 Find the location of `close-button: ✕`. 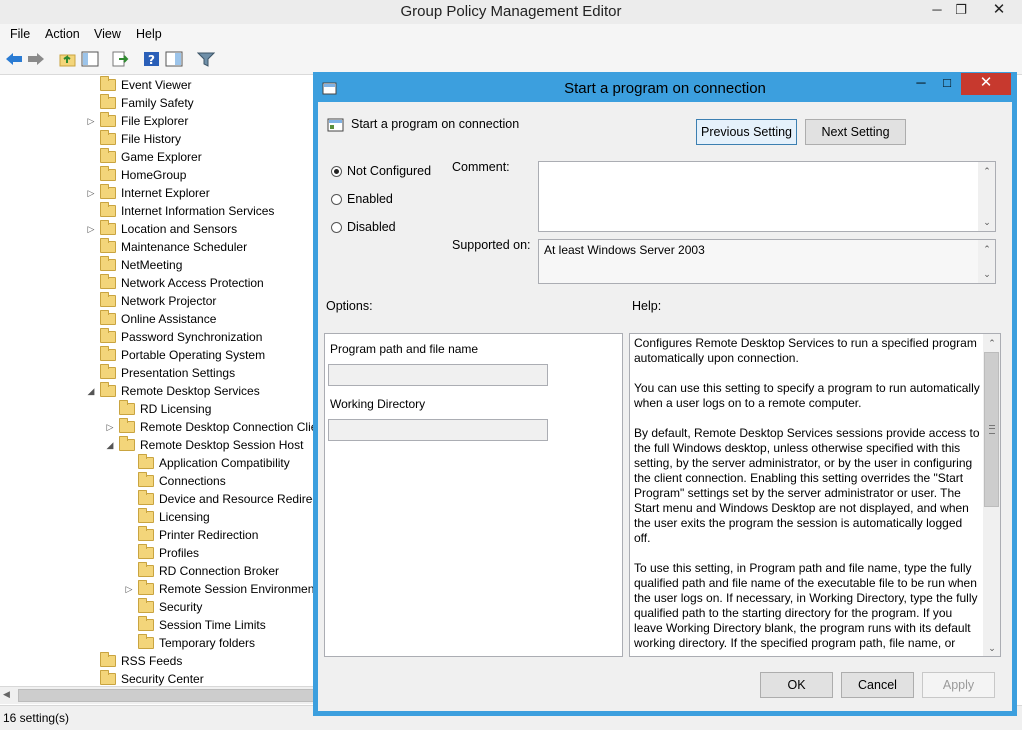

close-button: ✕ is located at coordinates (999, 11).